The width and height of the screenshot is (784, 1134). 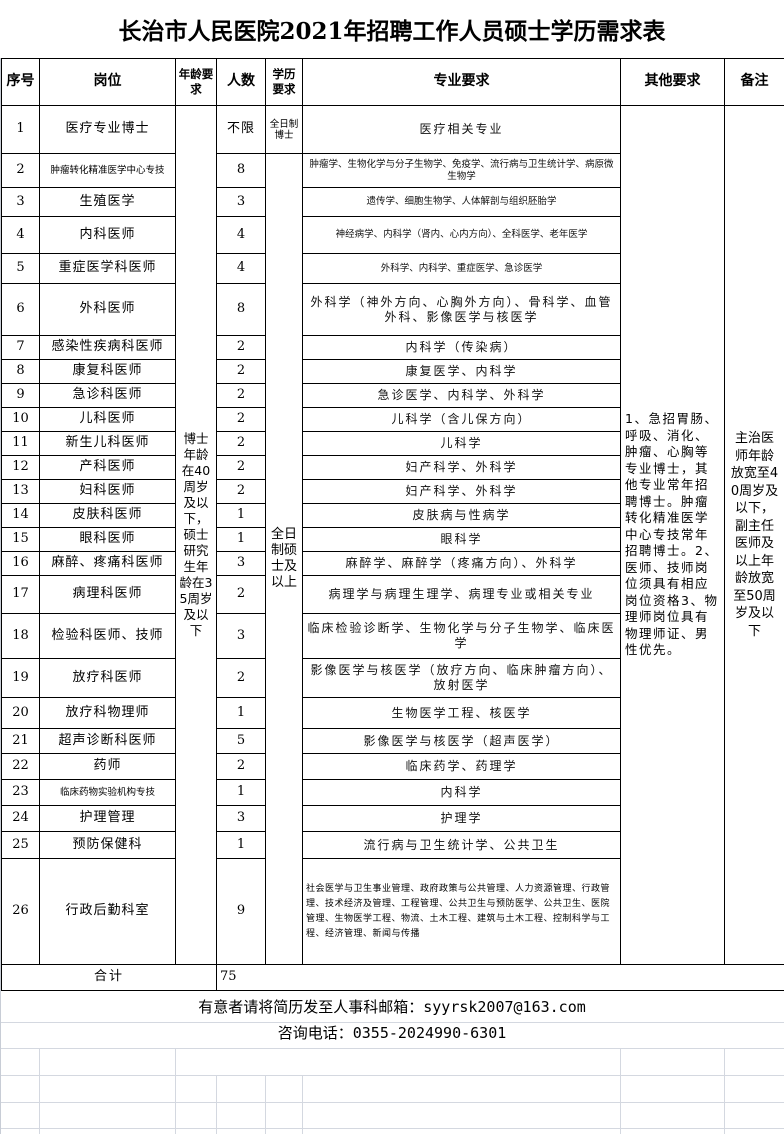 I want to click on row-seq: 23, so click(x=20, y=792).